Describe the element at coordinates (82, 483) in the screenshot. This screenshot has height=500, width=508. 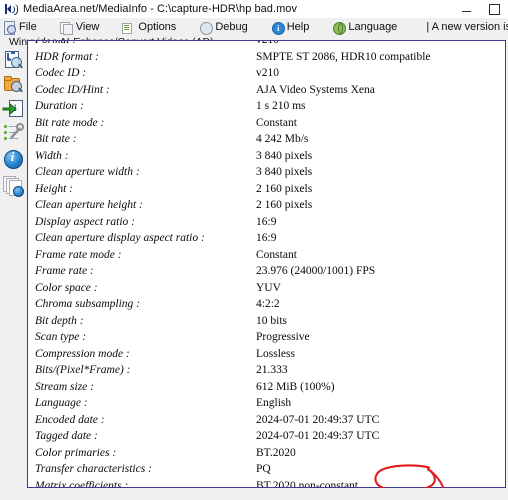
I see `detail-label: Matrix coefficients :` at that location.